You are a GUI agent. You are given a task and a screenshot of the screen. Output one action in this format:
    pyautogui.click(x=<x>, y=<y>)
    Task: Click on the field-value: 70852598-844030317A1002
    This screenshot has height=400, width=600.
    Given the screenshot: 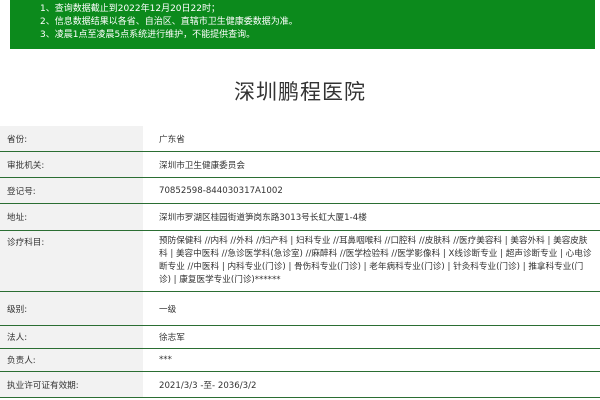 What is the action you would take?
    pyautogui.click(x=221, y=190)
    